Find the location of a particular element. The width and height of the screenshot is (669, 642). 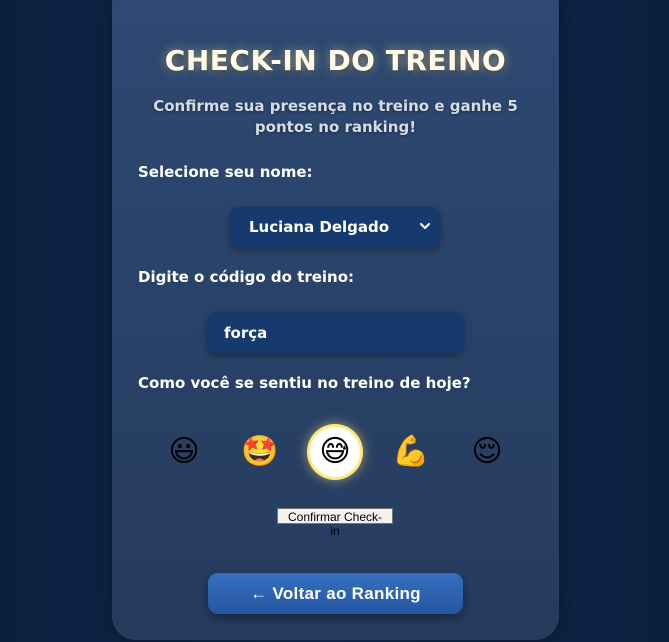

mood-option-grinning-sweat: 😅 is located at coordinates (335, 452).